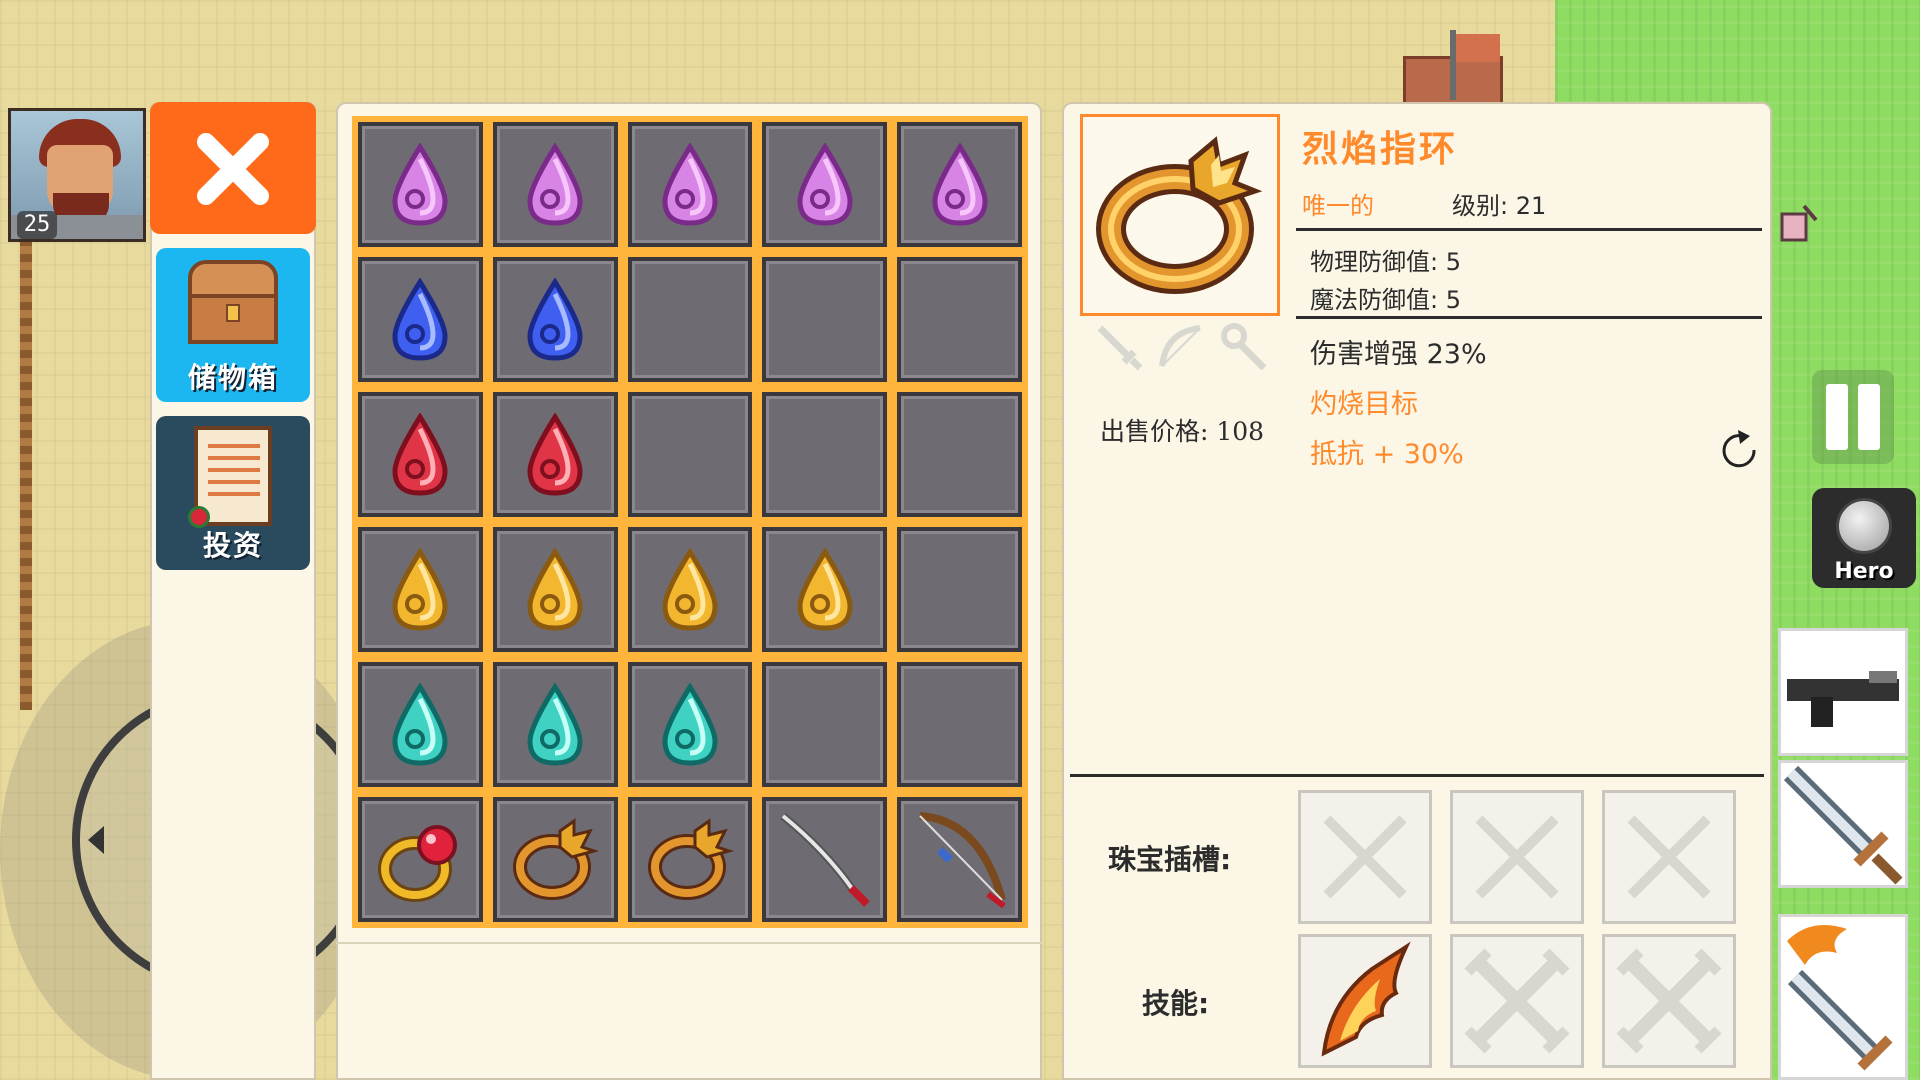 The height and width of the screenshot is (1080, 1920). What do you see at coordinates (1181, 347) in the screenshot?
I see `bow-class-icon` at bounding box center [1181, 347].